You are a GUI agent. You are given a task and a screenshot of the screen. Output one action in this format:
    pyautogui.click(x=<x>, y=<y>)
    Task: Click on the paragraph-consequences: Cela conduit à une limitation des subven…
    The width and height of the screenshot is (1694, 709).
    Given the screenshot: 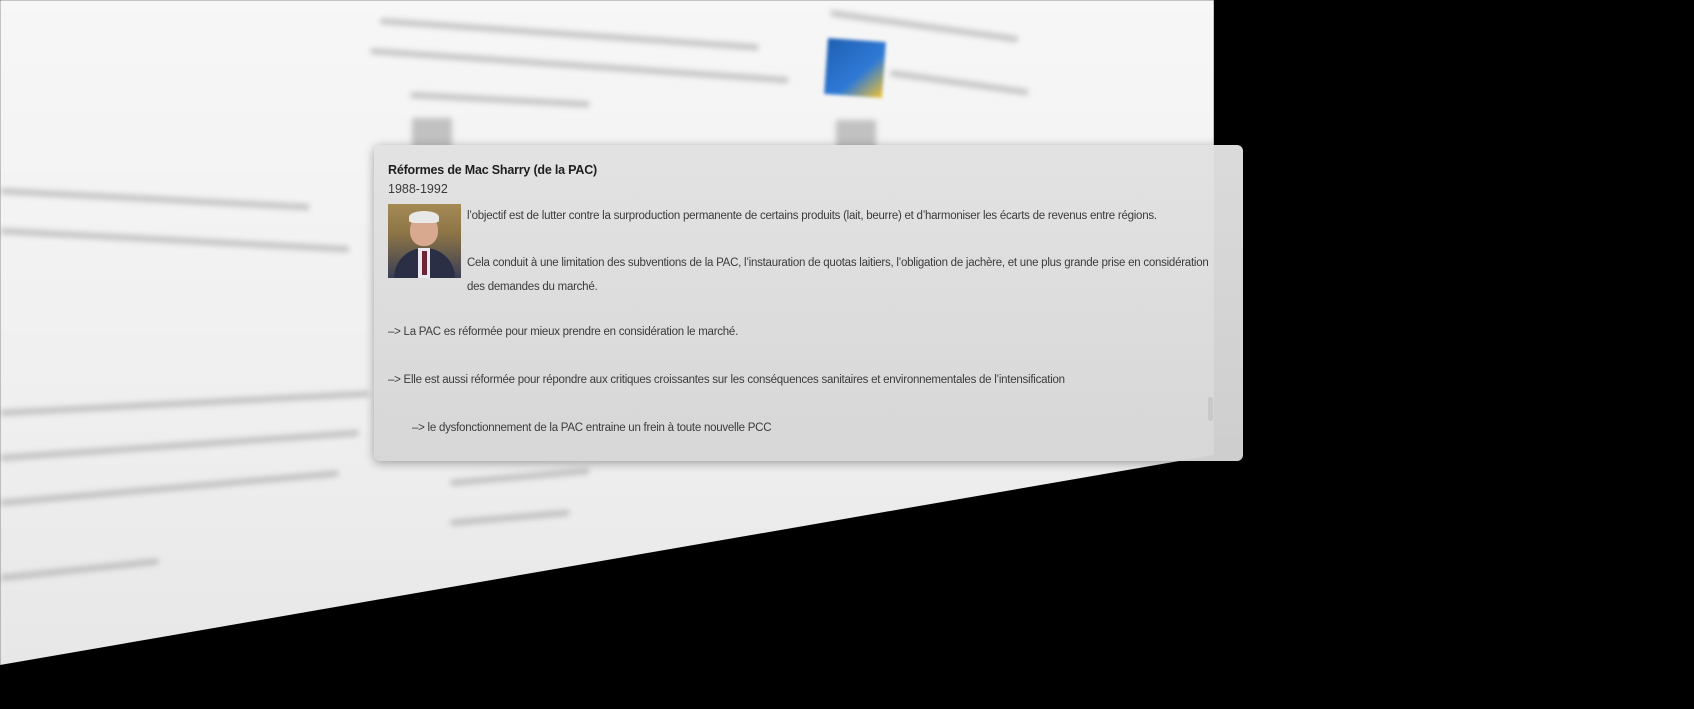 What is the action you would take?
    pyautogui.click(x=838, y=275)
    